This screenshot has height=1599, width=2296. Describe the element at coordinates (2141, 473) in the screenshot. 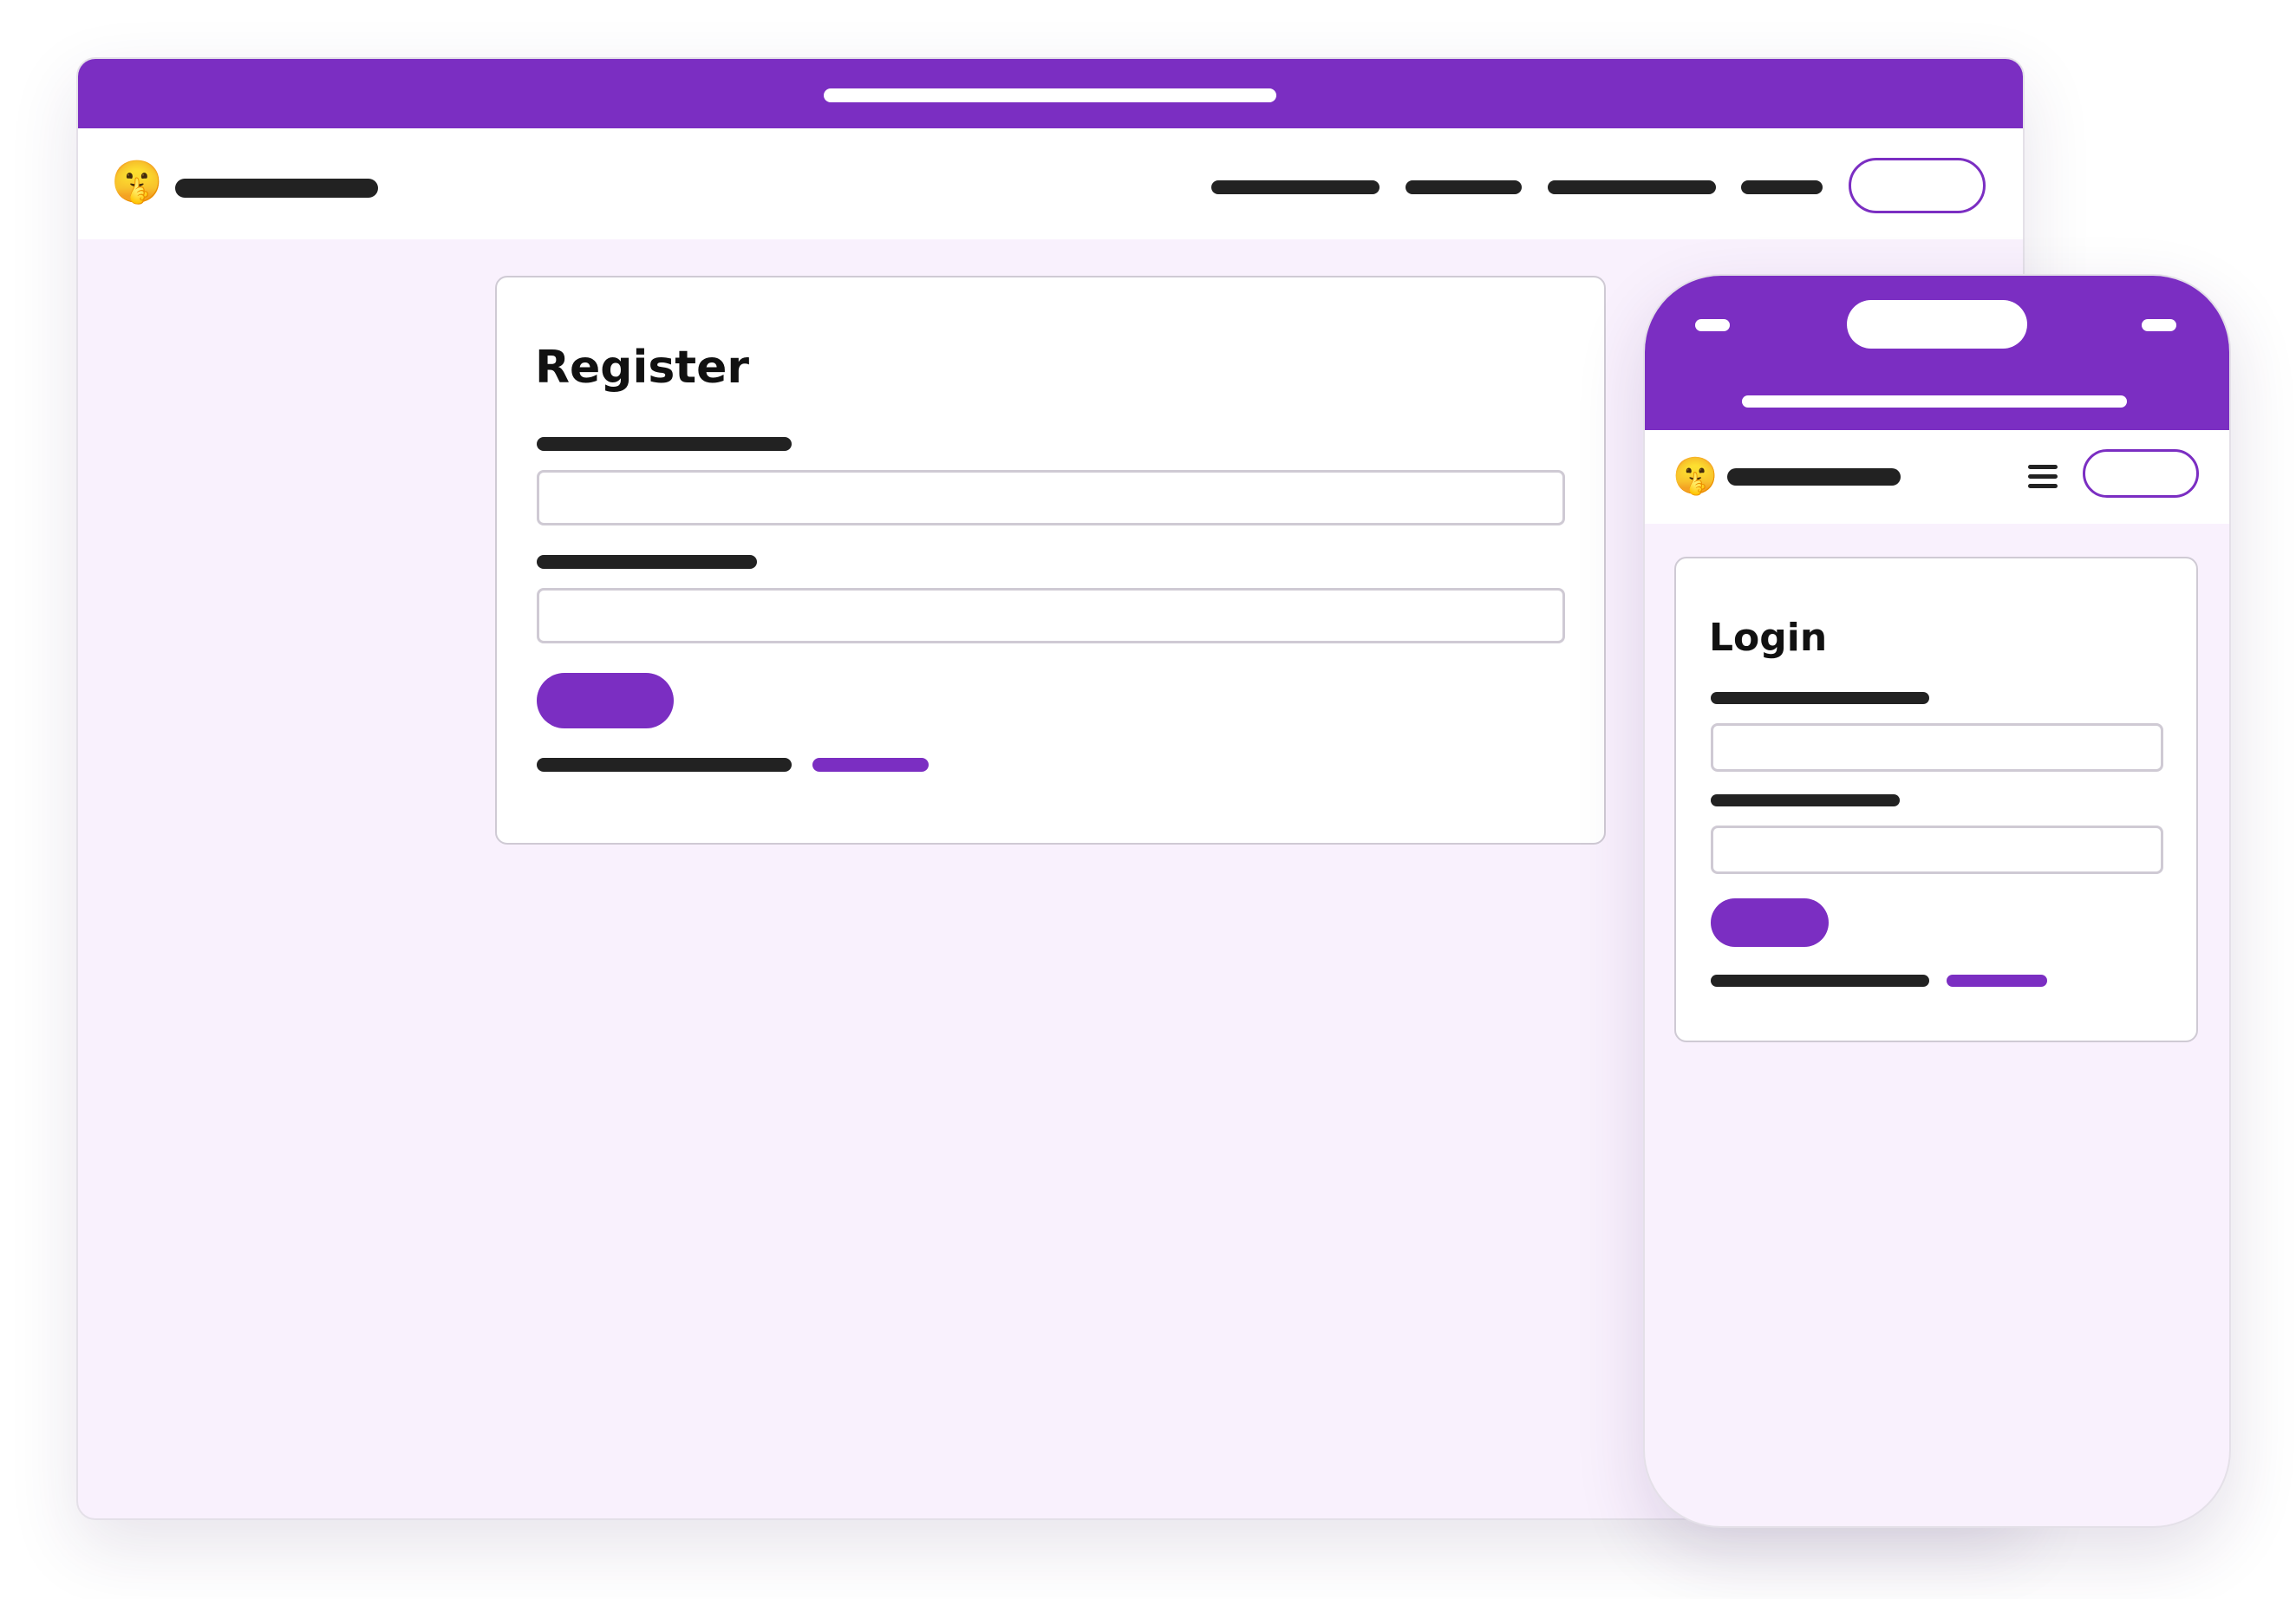

I see `mobile-nav-cta-button` at that location.